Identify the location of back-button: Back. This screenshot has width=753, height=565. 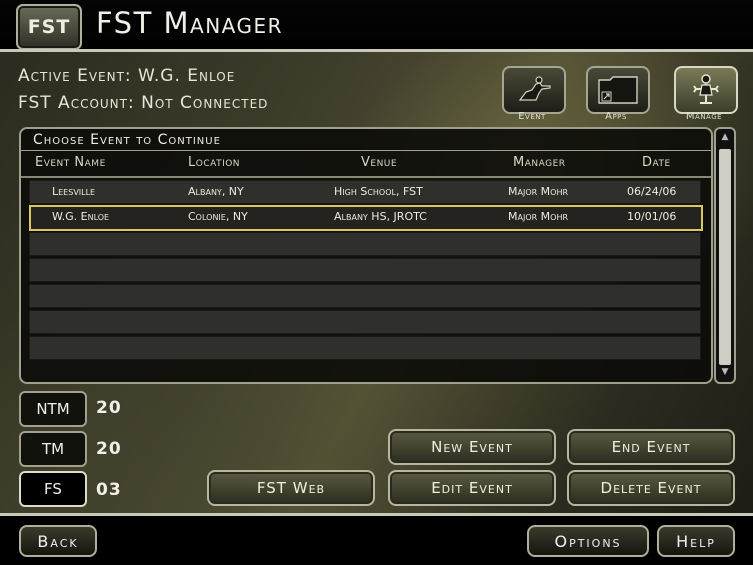
(58, 541).